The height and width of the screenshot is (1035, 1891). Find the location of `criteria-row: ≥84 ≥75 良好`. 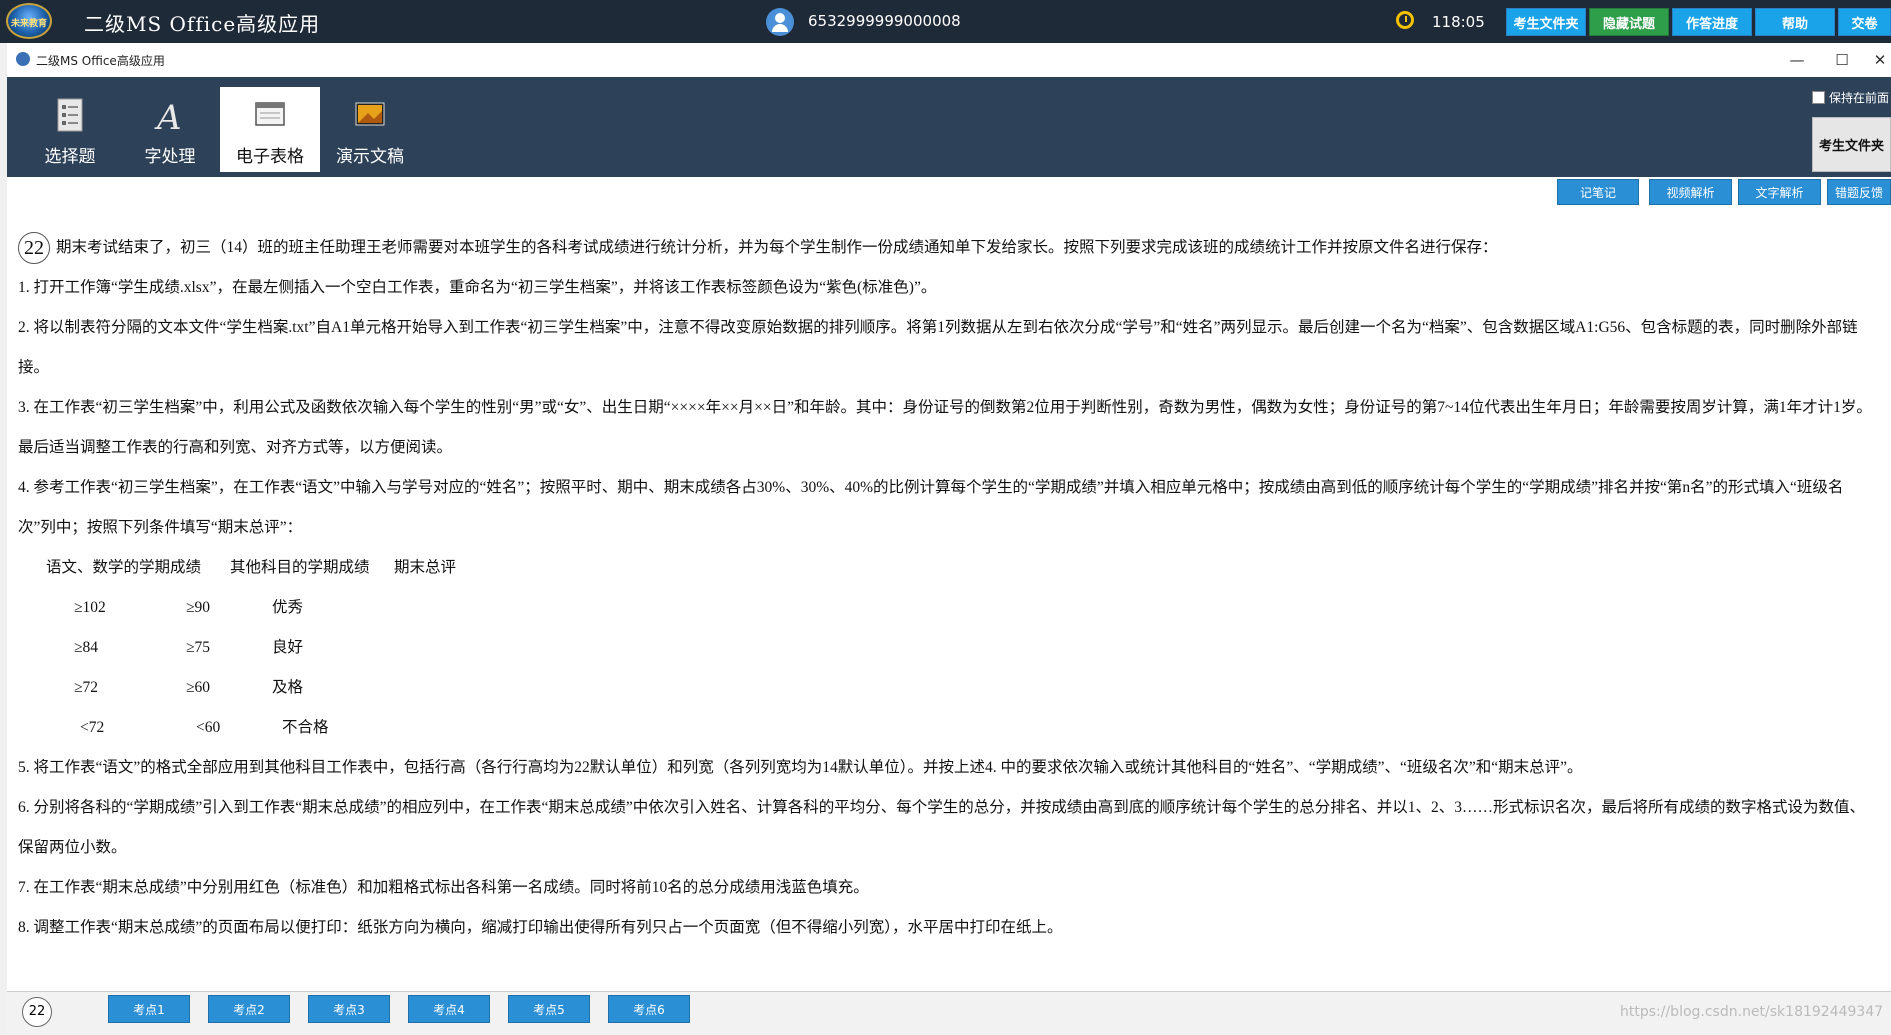

criteria-row: ≥84 ≥75 良好 is located at coordinates (948, 648).